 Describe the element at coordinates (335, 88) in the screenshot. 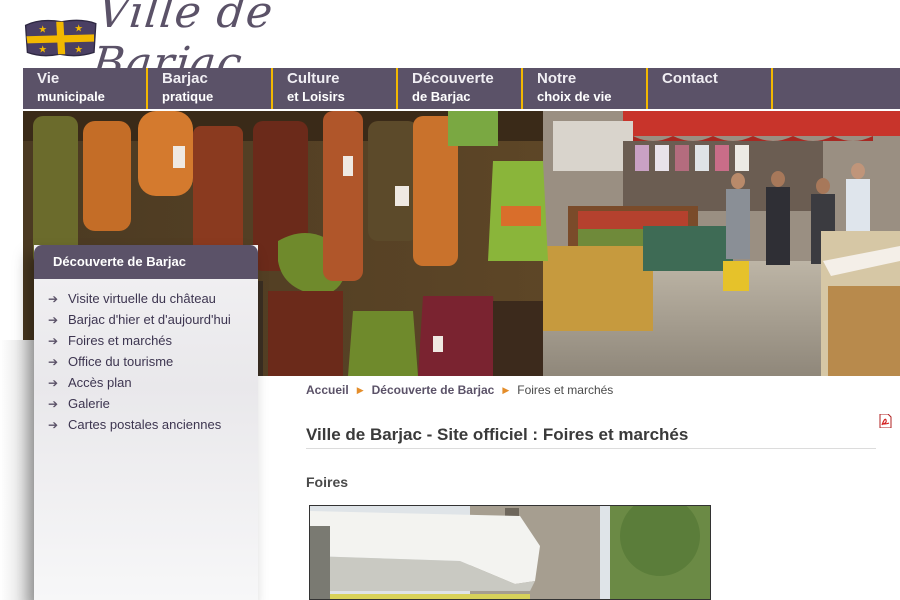

I see `nav-item-culture-loisirs: Culture et Loisirs` at that location.